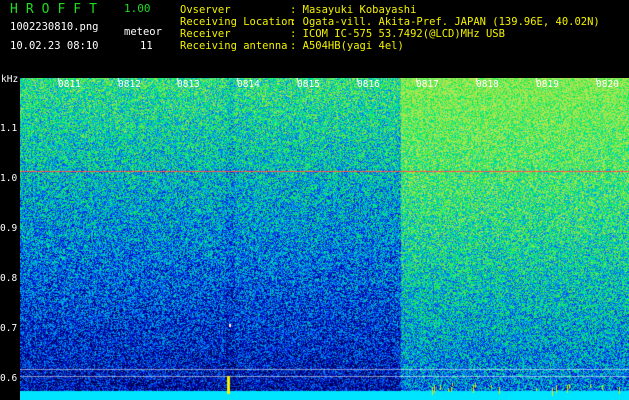  Describe the element at coordinates (188, 84) in the screenshot. I see `x-tick-label: 0813` at that location.